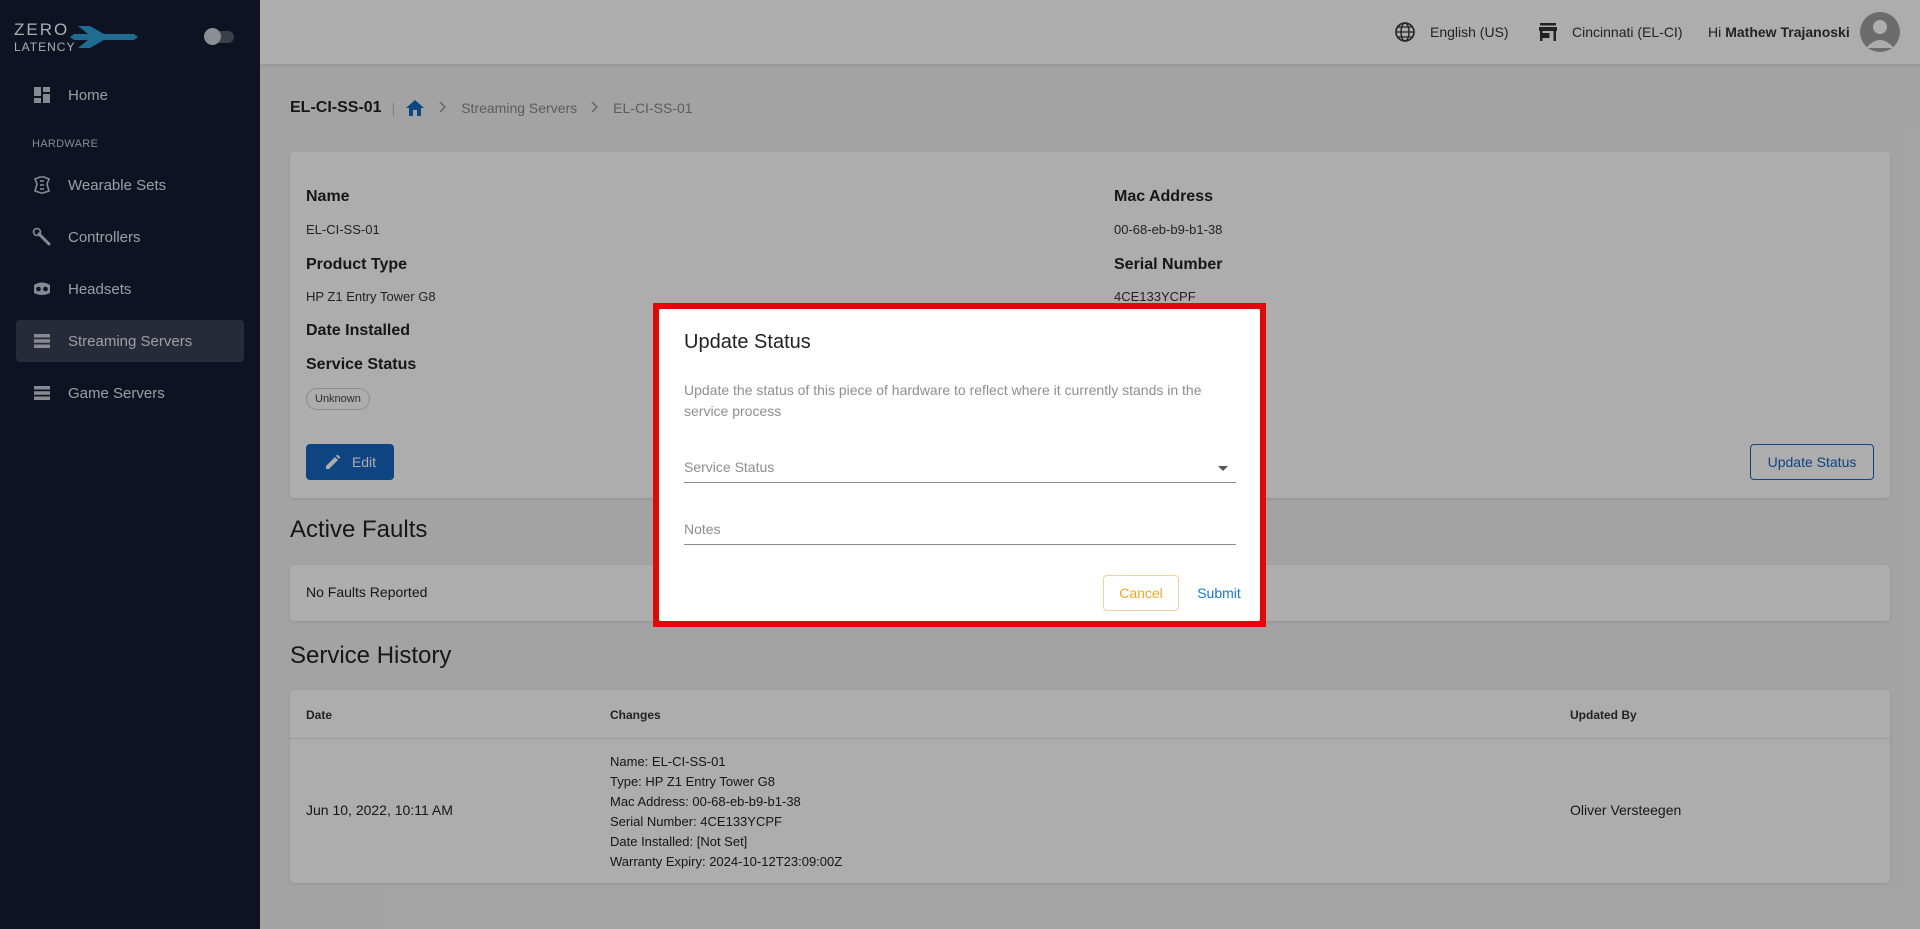 The height and width of the screenshot is (929, 1920). Describe the element at coordinates (729, 467) in the screenshot. I see `service-status-placeholder: Service Status` at that location.